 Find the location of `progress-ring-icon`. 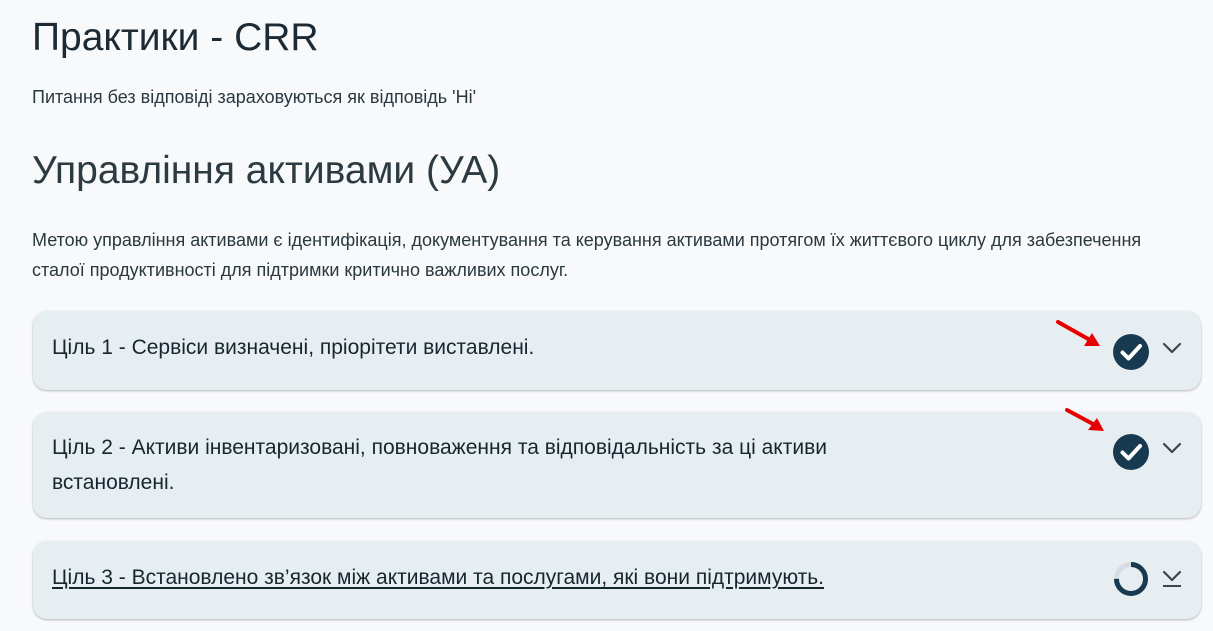

progress-ring-icon is located at coordinates (1131, 579).